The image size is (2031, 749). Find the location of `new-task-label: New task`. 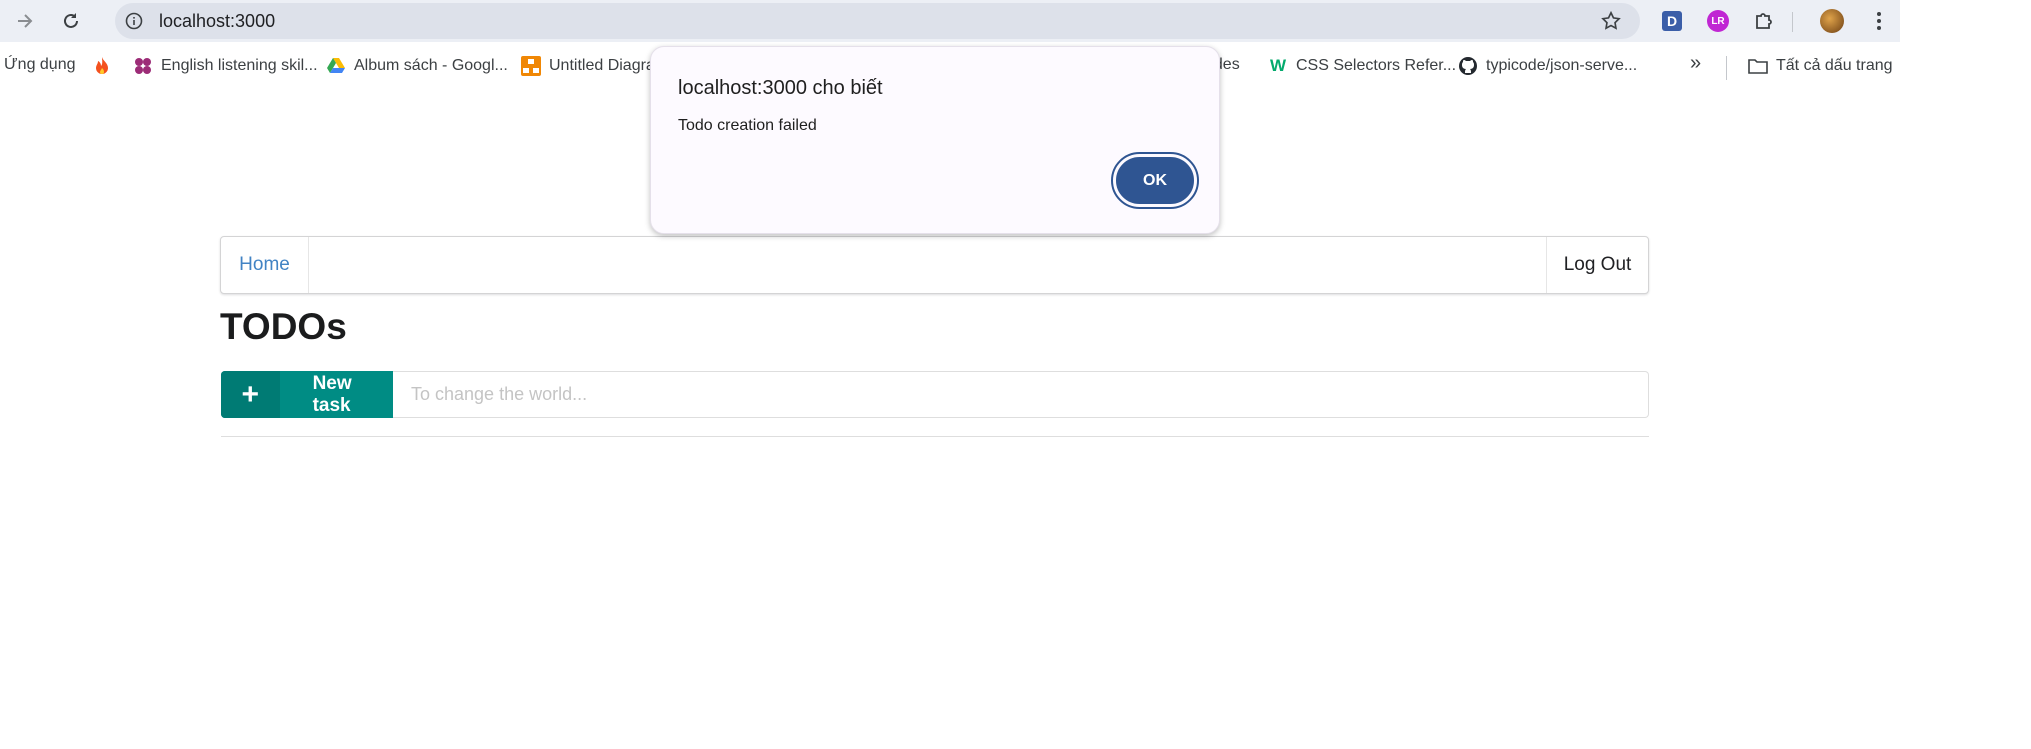

new-task-label: New task is located at coordinates (332, 394).